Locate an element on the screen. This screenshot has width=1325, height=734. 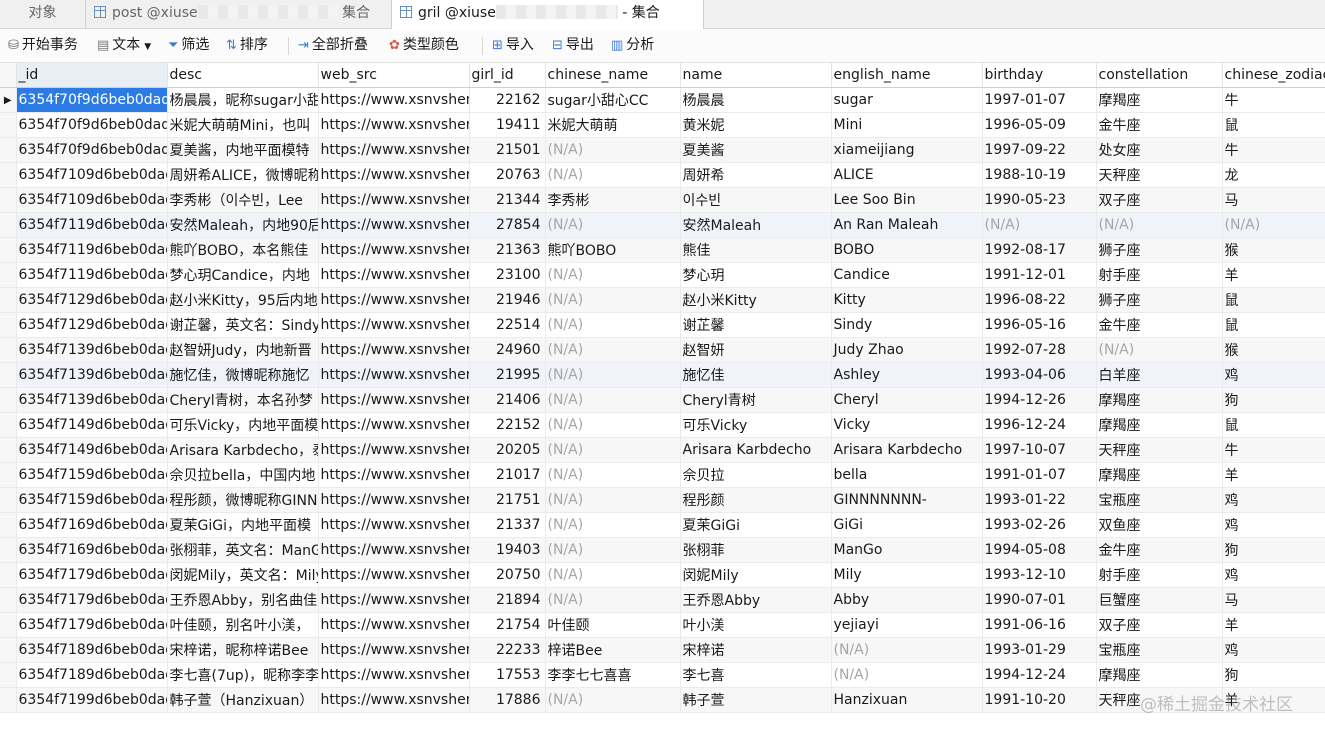
cell-birthday: 1992-07-28 is located at coordinates (1039, 350).